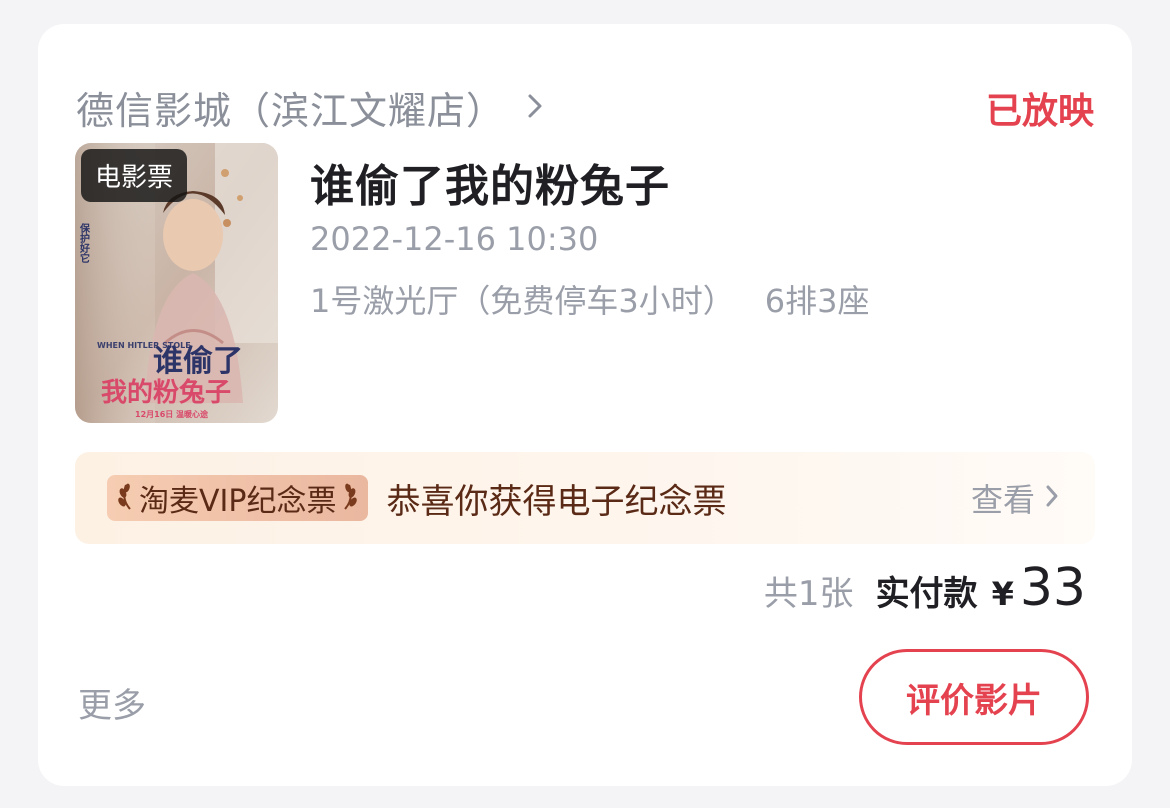  I want to click on currency-symbol: ¥, so click(1002, 594).